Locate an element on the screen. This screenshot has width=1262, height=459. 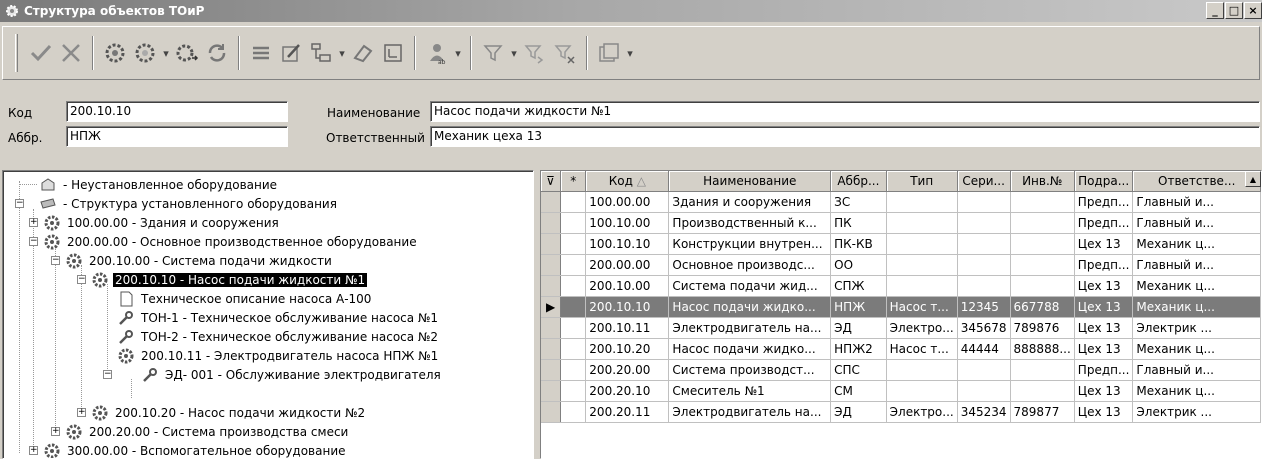
table-cell: 100.00.00 is located at coordinates (627, 202).